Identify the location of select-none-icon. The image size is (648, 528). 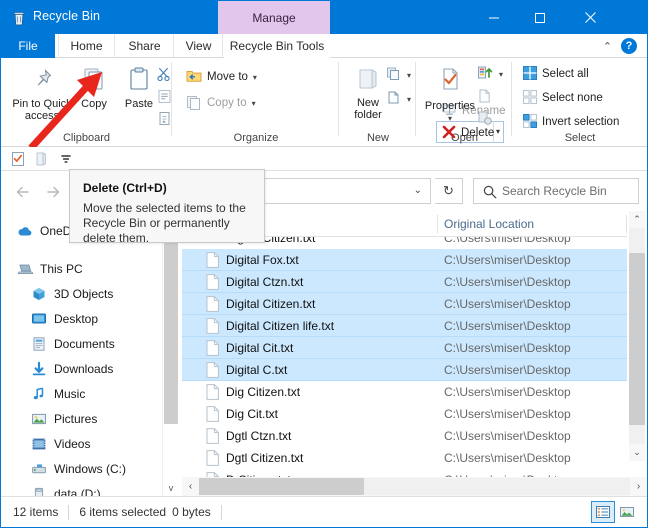
(530, 98).